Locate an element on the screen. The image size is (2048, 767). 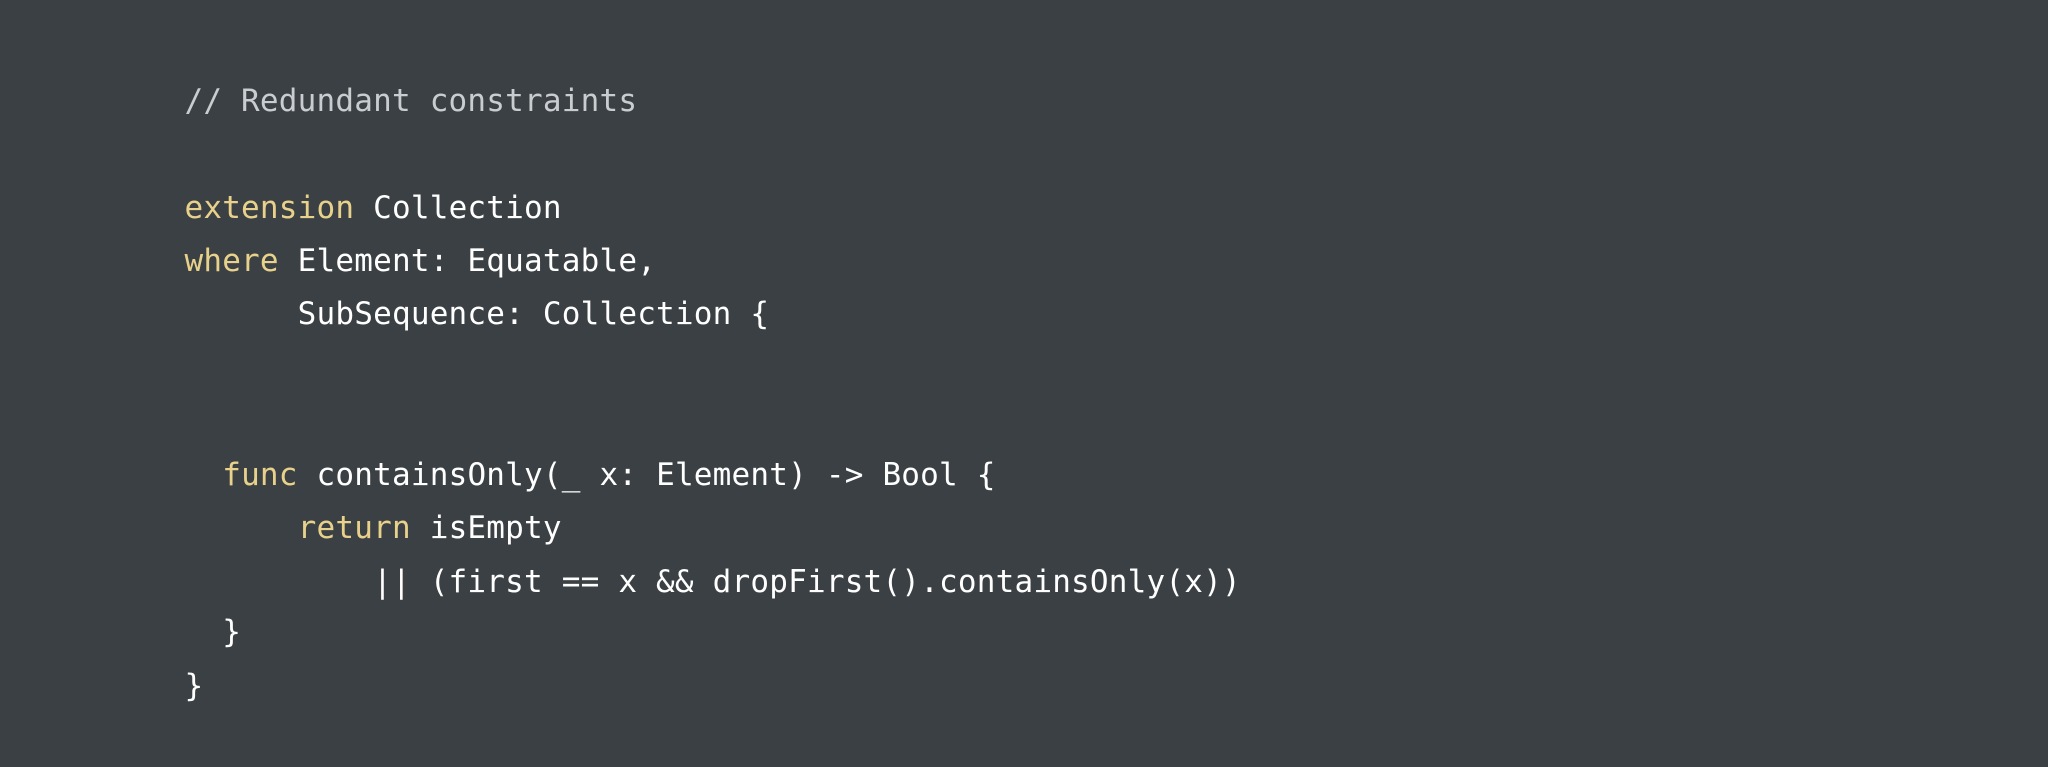
code-token: } is located at coordinates (194, 686).